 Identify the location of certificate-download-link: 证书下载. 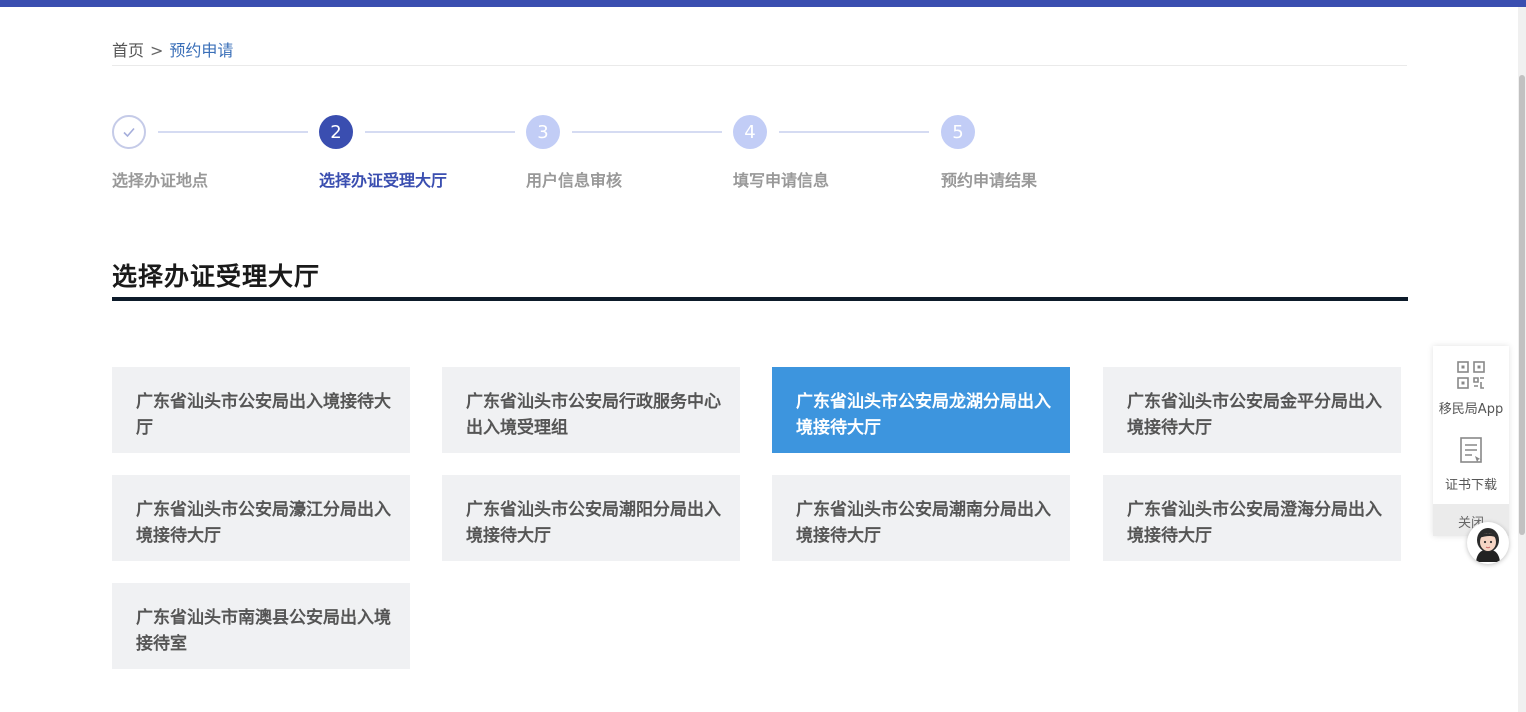
(1471, 464).